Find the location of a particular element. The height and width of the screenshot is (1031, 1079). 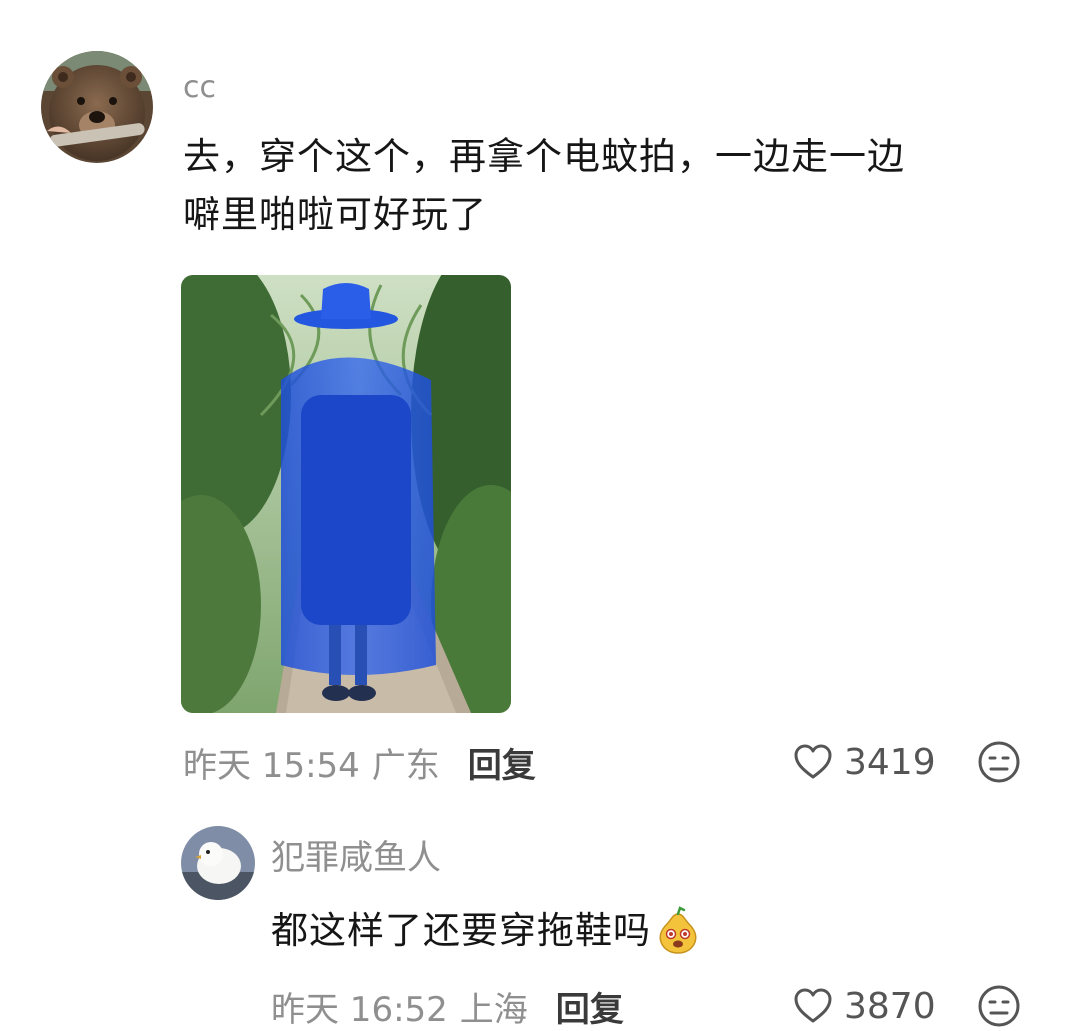

like-button: 3870 is located at coordinates (864, 1006).